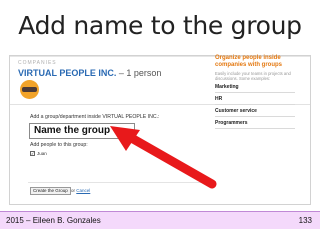 This screenshot has width=320, height=240. Describe the element at coordinates (32, 153) in the screenshot. I see `checkbox-icon: ✓` at that location.